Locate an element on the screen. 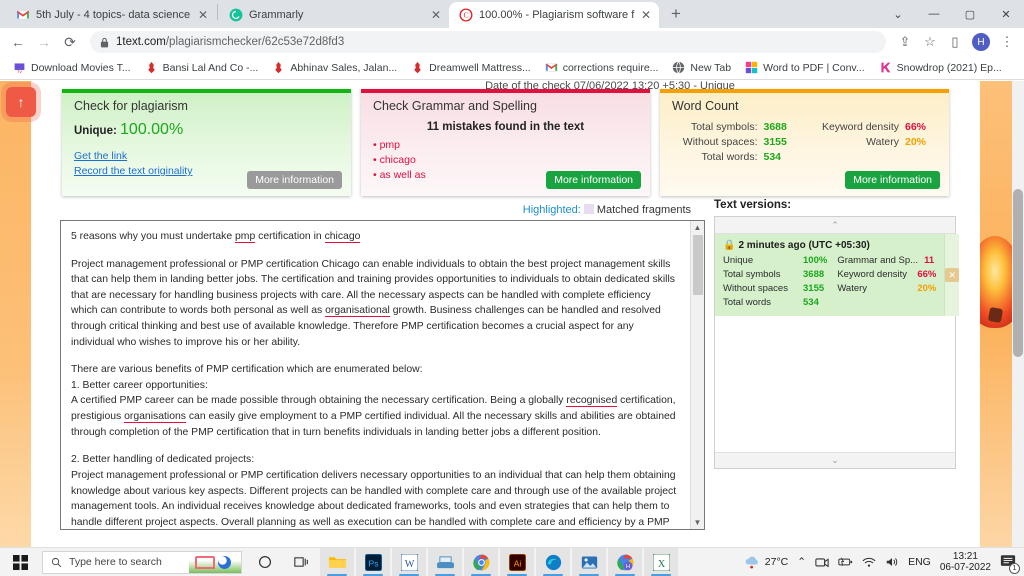  chrome-menu-icon: ⋮ is located at coordinates (1007, 42).